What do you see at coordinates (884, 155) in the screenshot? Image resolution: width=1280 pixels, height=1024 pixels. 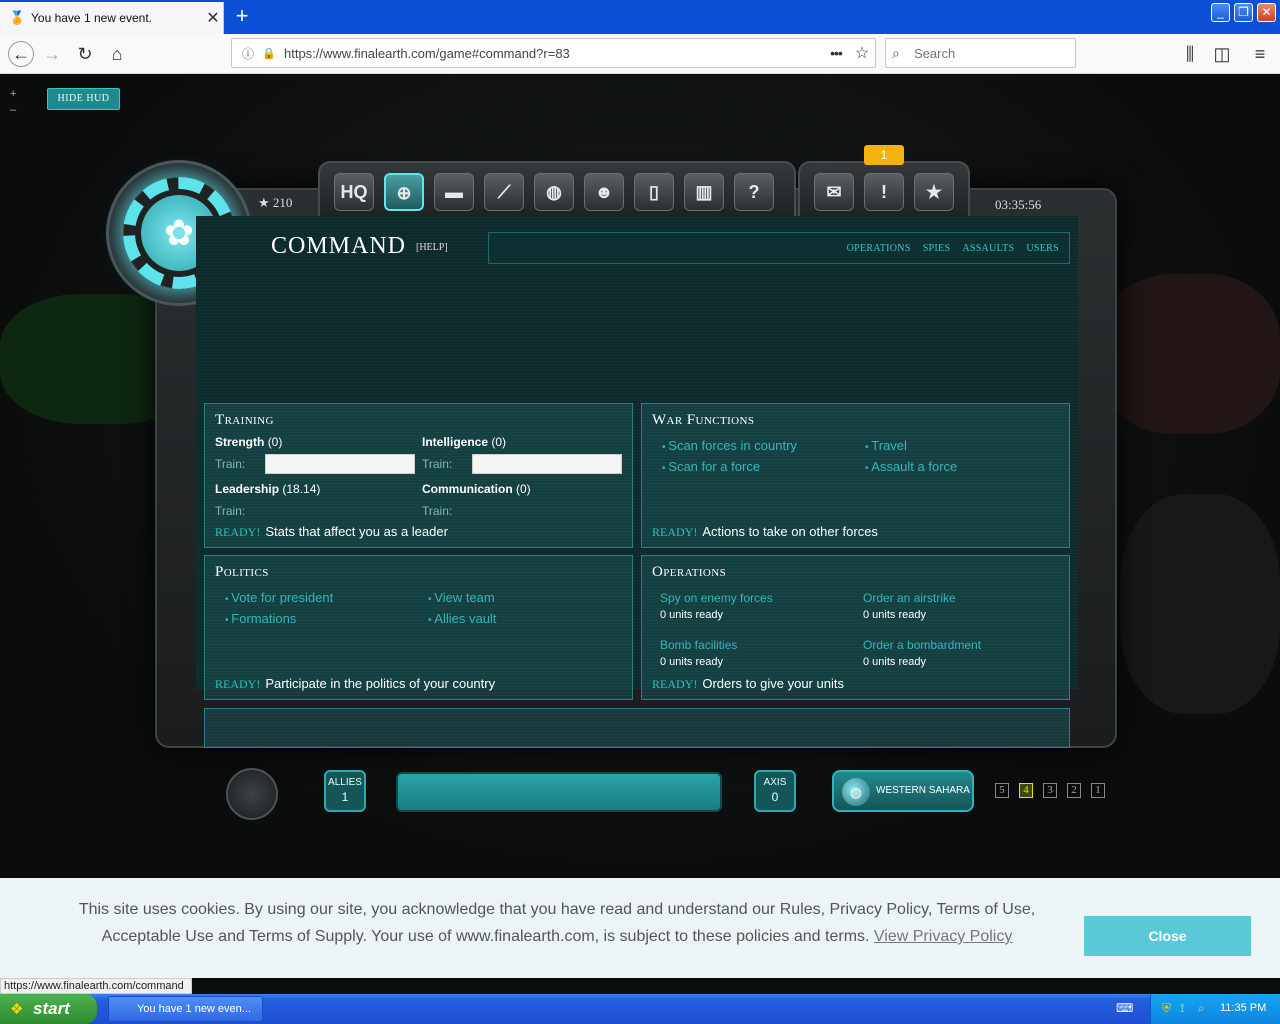 I see `event-count-badge: 1` at bounding box center [884, 155].